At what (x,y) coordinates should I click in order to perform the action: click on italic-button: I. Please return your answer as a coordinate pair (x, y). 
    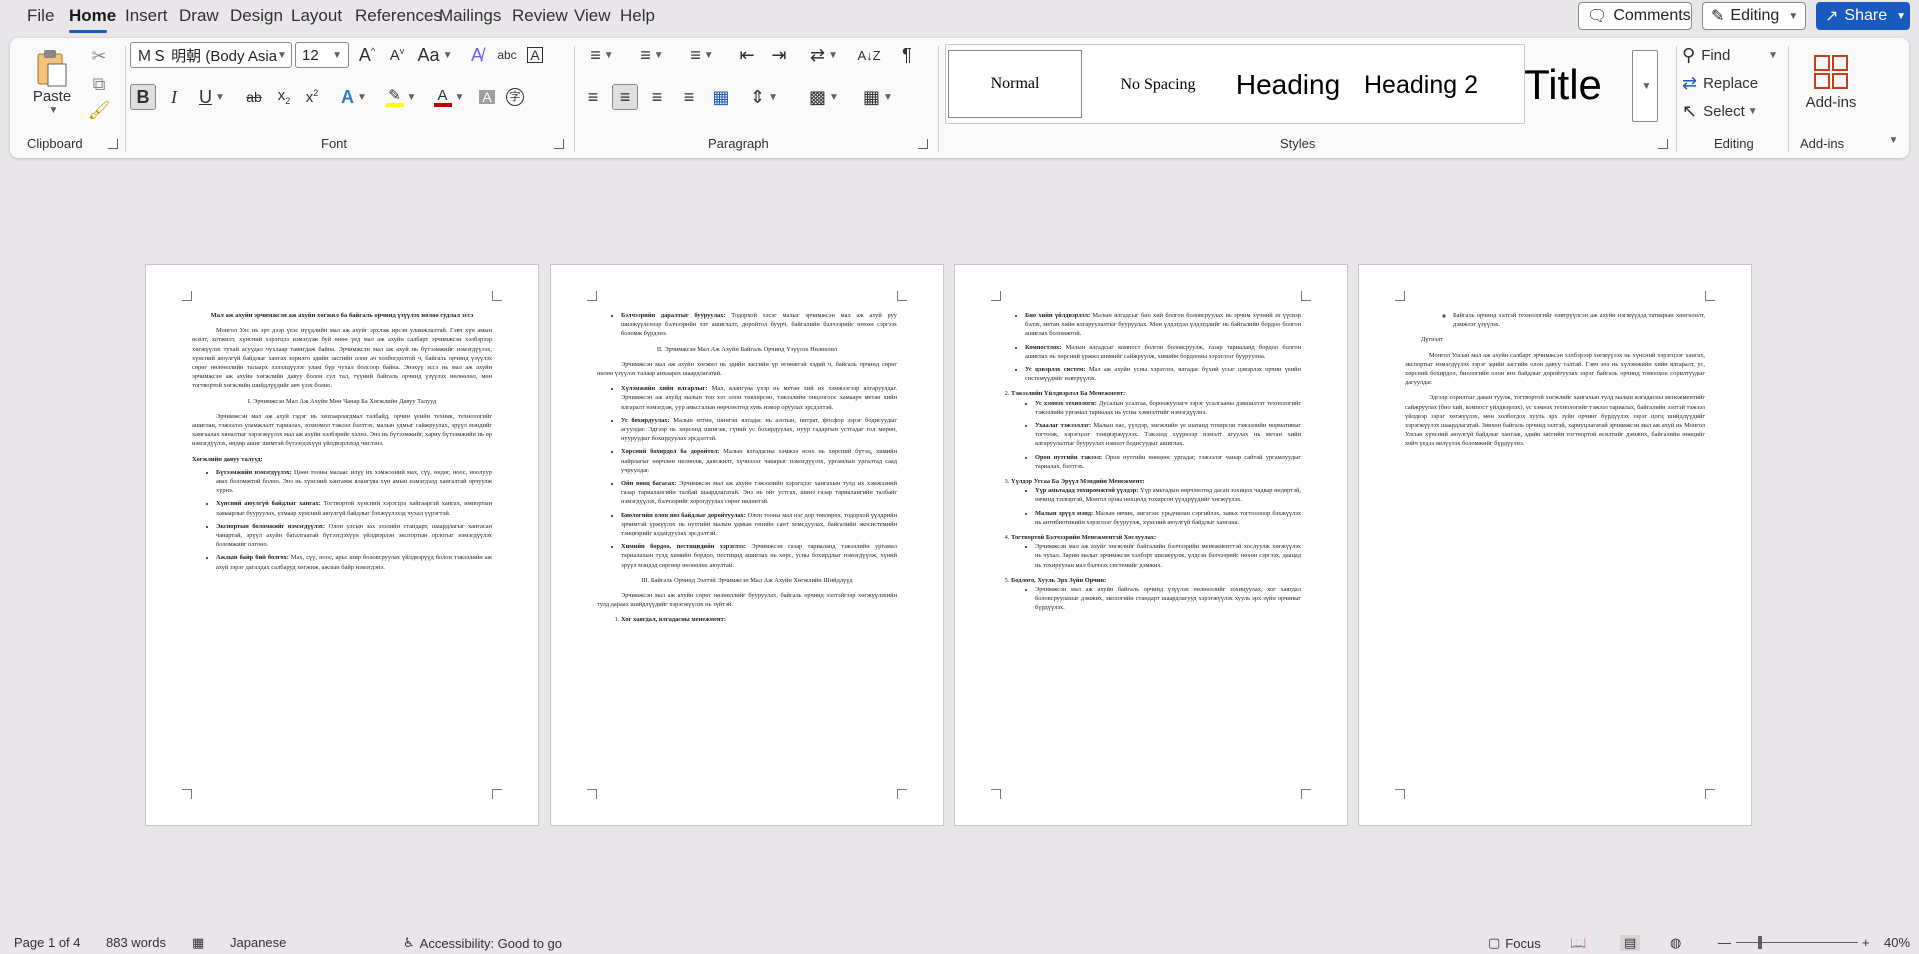
    Looking at the image, I should click on (174, 97).